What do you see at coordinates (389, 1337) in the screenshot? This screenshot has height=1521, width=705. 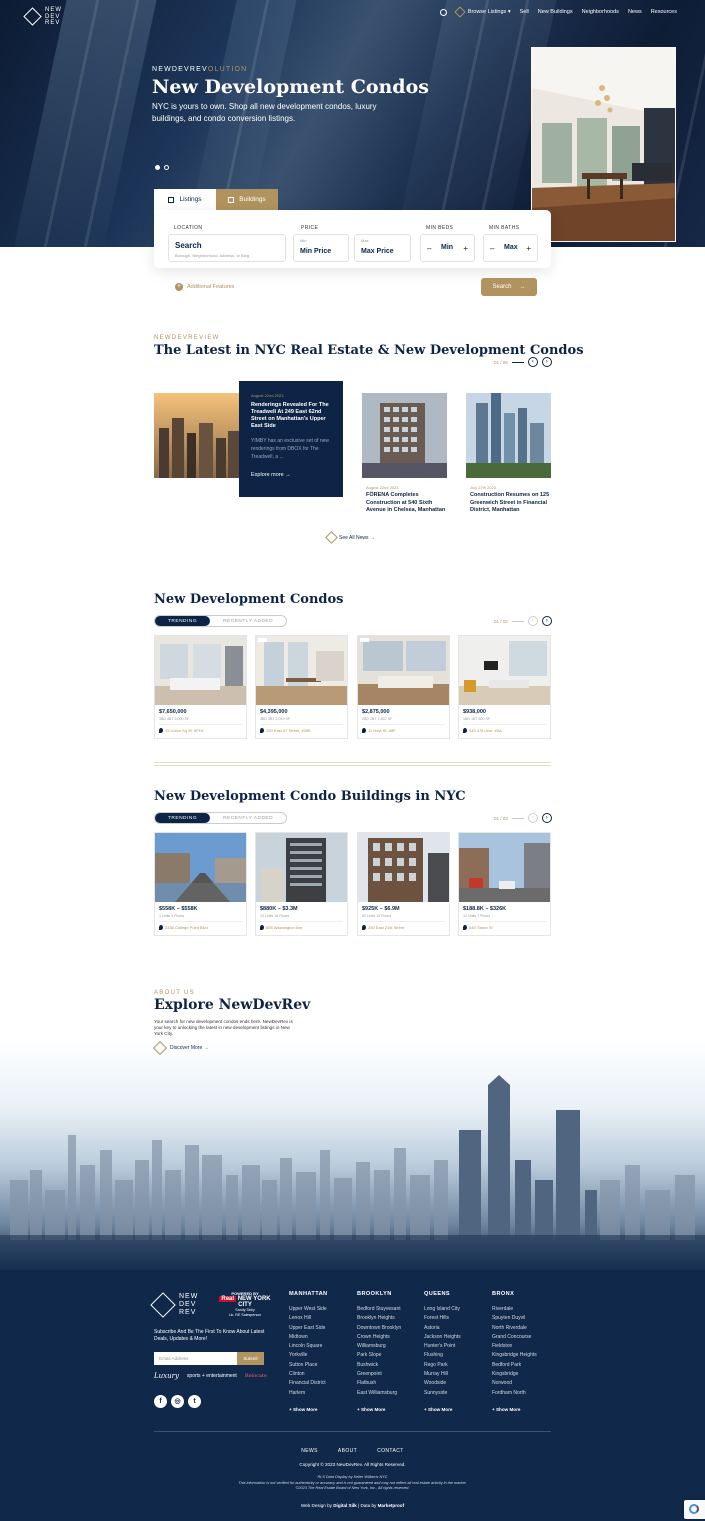 I see `footer-link: Crown Heights` at bounding box center [389, 1337].